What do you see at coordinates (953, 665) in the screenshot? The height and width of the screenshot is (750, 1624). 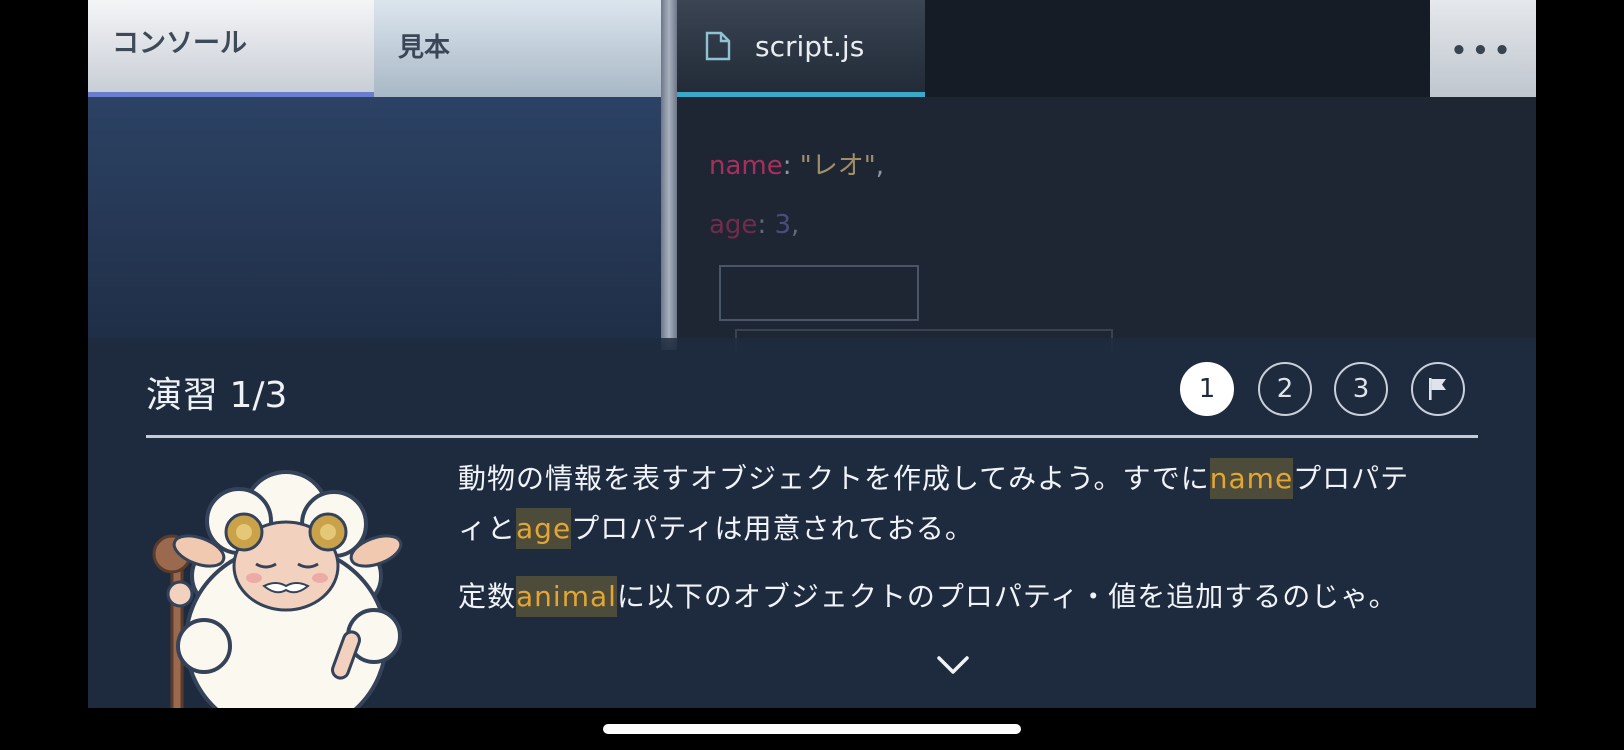 I see `chevron-down-icon` at bounding box center [953, 665].